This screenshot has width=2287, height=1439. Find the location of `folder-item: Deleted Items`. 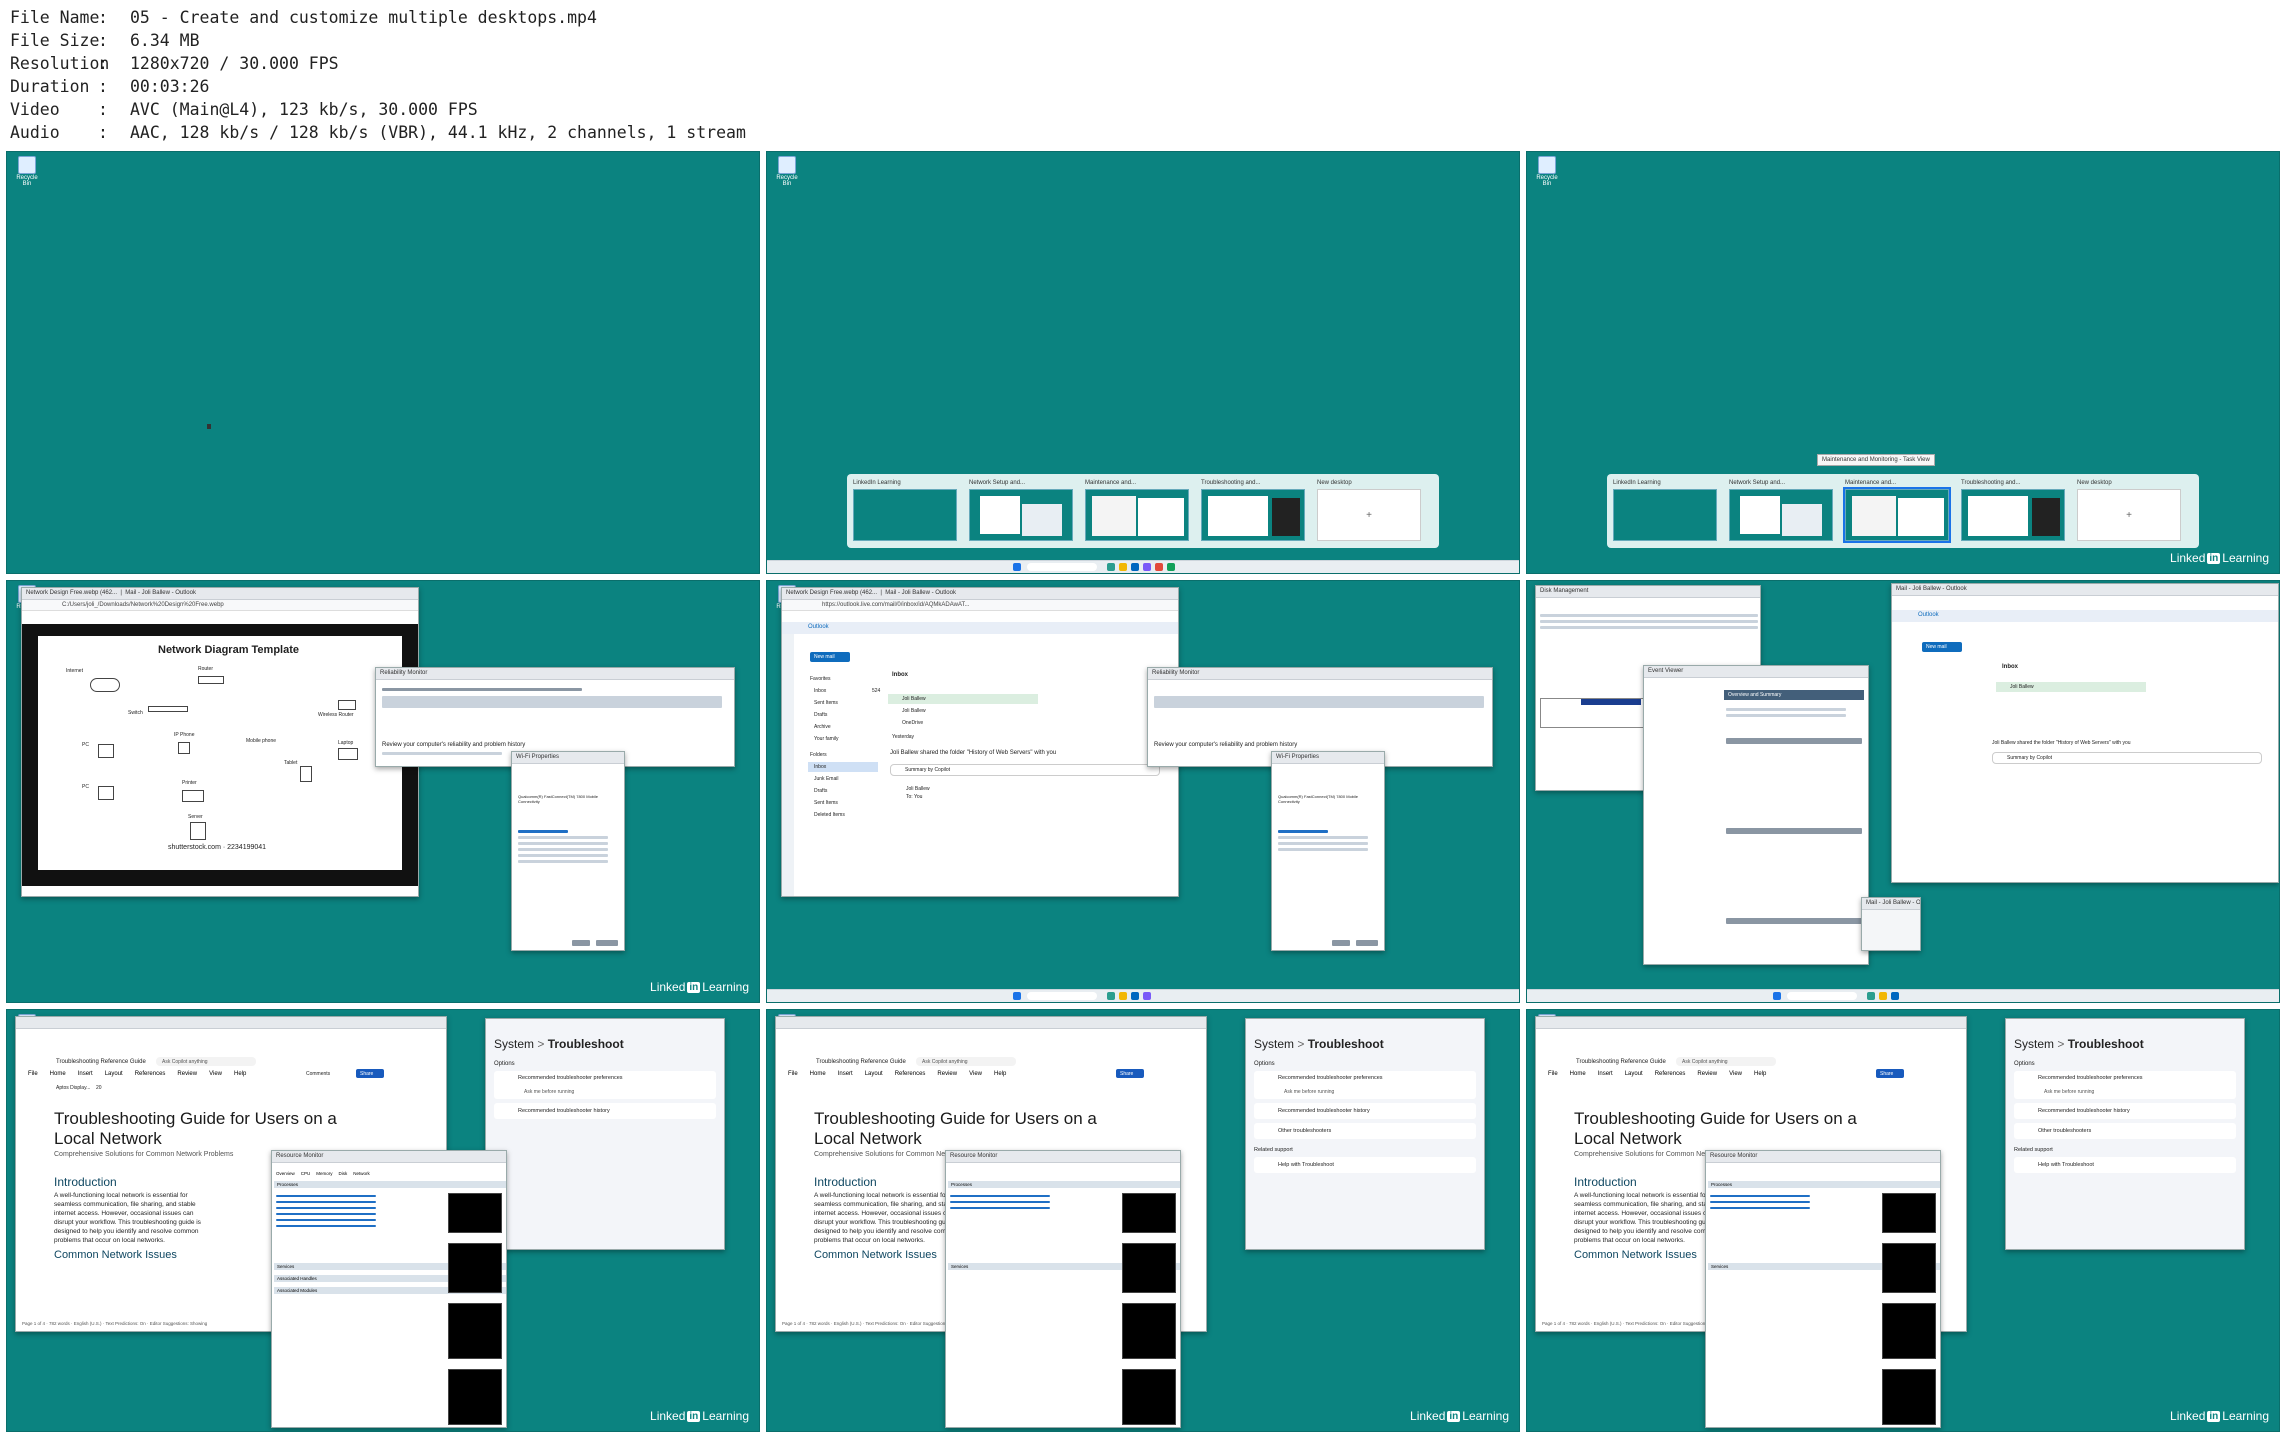

folder-item: Deleted Items is located at coordinates (829, 815).